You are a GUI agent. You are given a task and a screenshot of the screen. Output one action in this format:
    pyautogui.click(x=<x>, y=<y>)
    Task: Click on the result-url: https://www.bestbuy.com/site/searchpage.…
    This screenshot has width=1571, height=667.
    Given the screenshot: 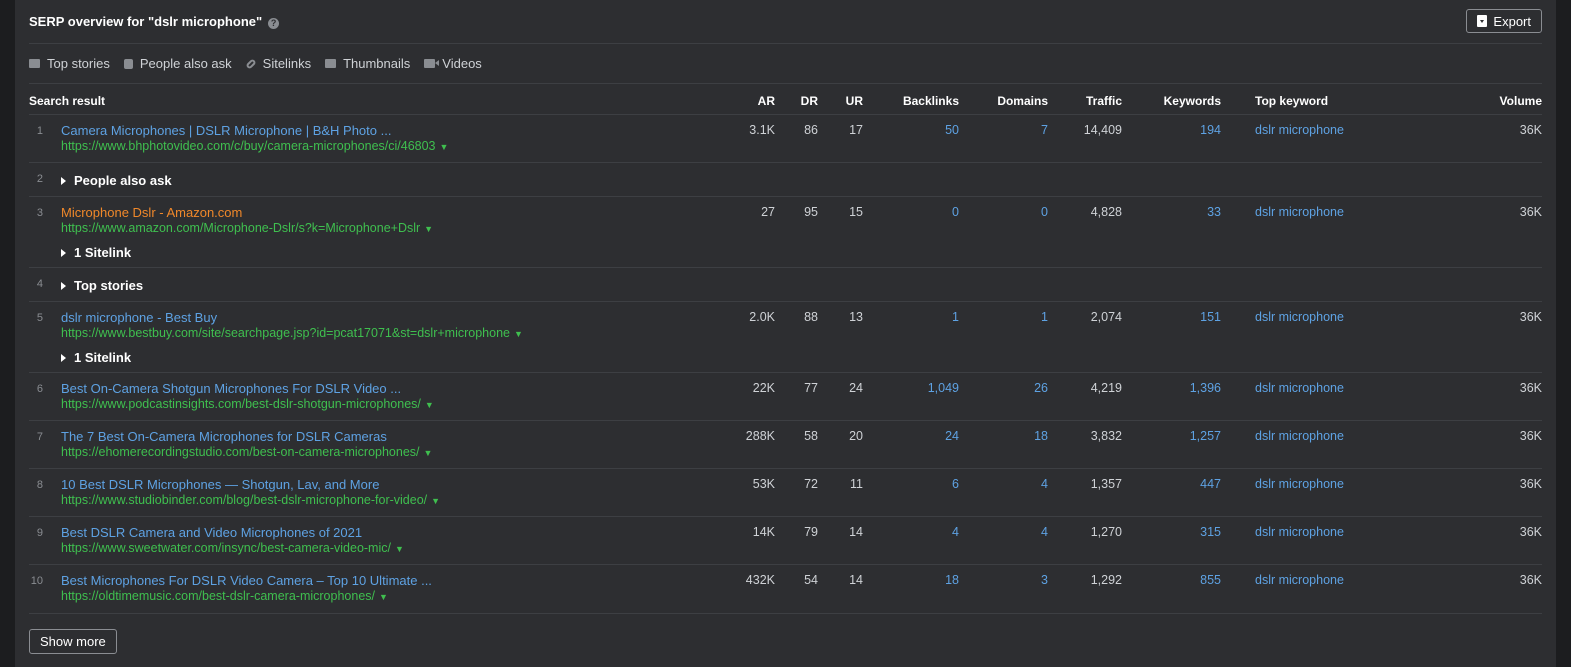 What is the action you would take?
    pyautogui.click(x=292, y=333)
    